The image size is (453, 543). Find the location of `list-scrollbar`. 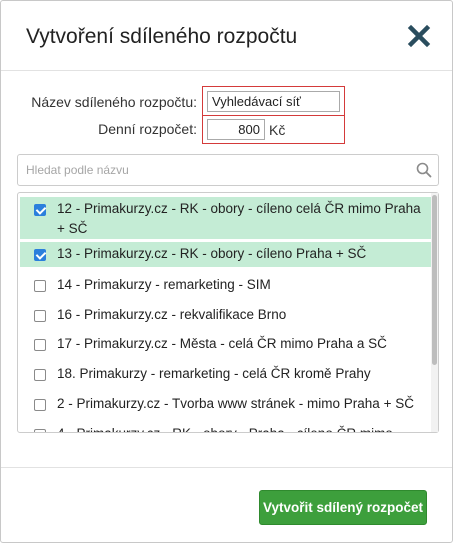

list-scrollbar is located at coordinates (434, 312).